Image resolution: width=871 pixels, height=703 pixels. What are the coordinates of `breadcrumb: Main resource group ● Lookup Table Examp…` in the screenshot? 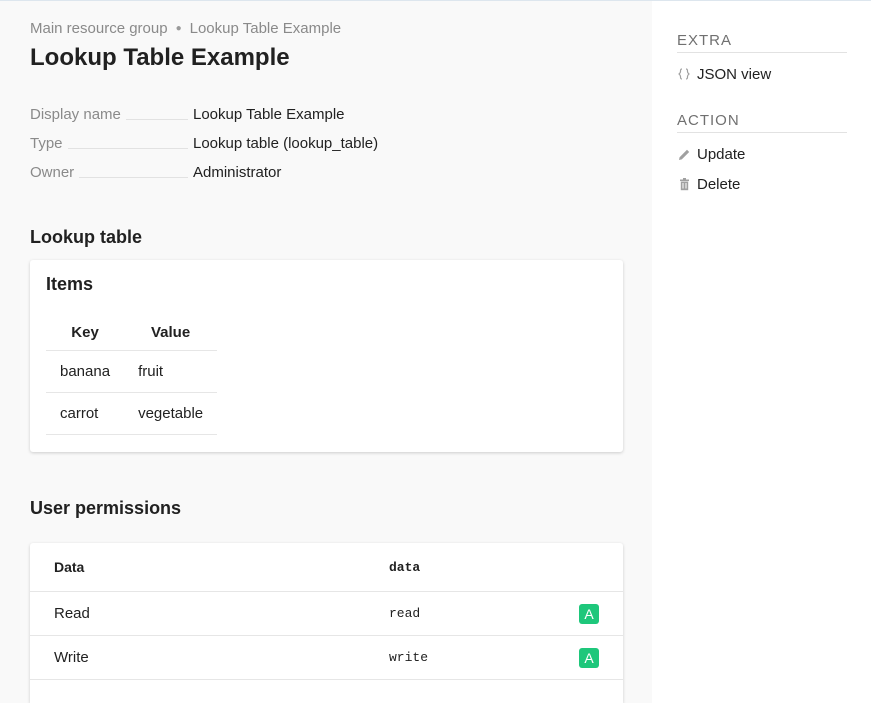 It's located at (326, 28).